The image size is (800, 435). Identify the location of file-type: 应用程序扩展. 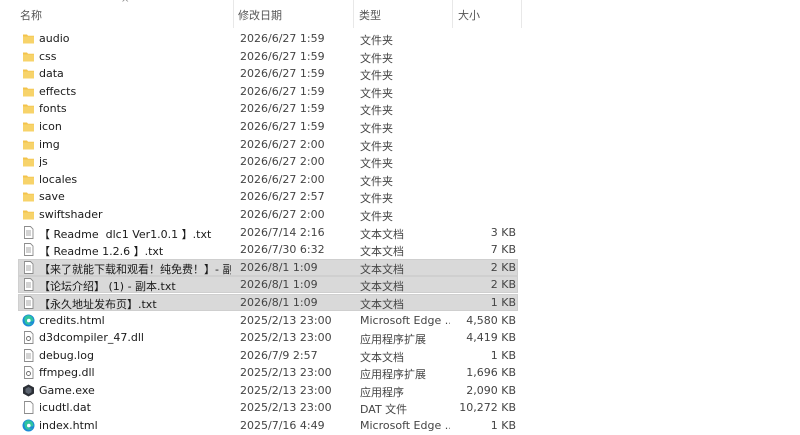
(393, 340).